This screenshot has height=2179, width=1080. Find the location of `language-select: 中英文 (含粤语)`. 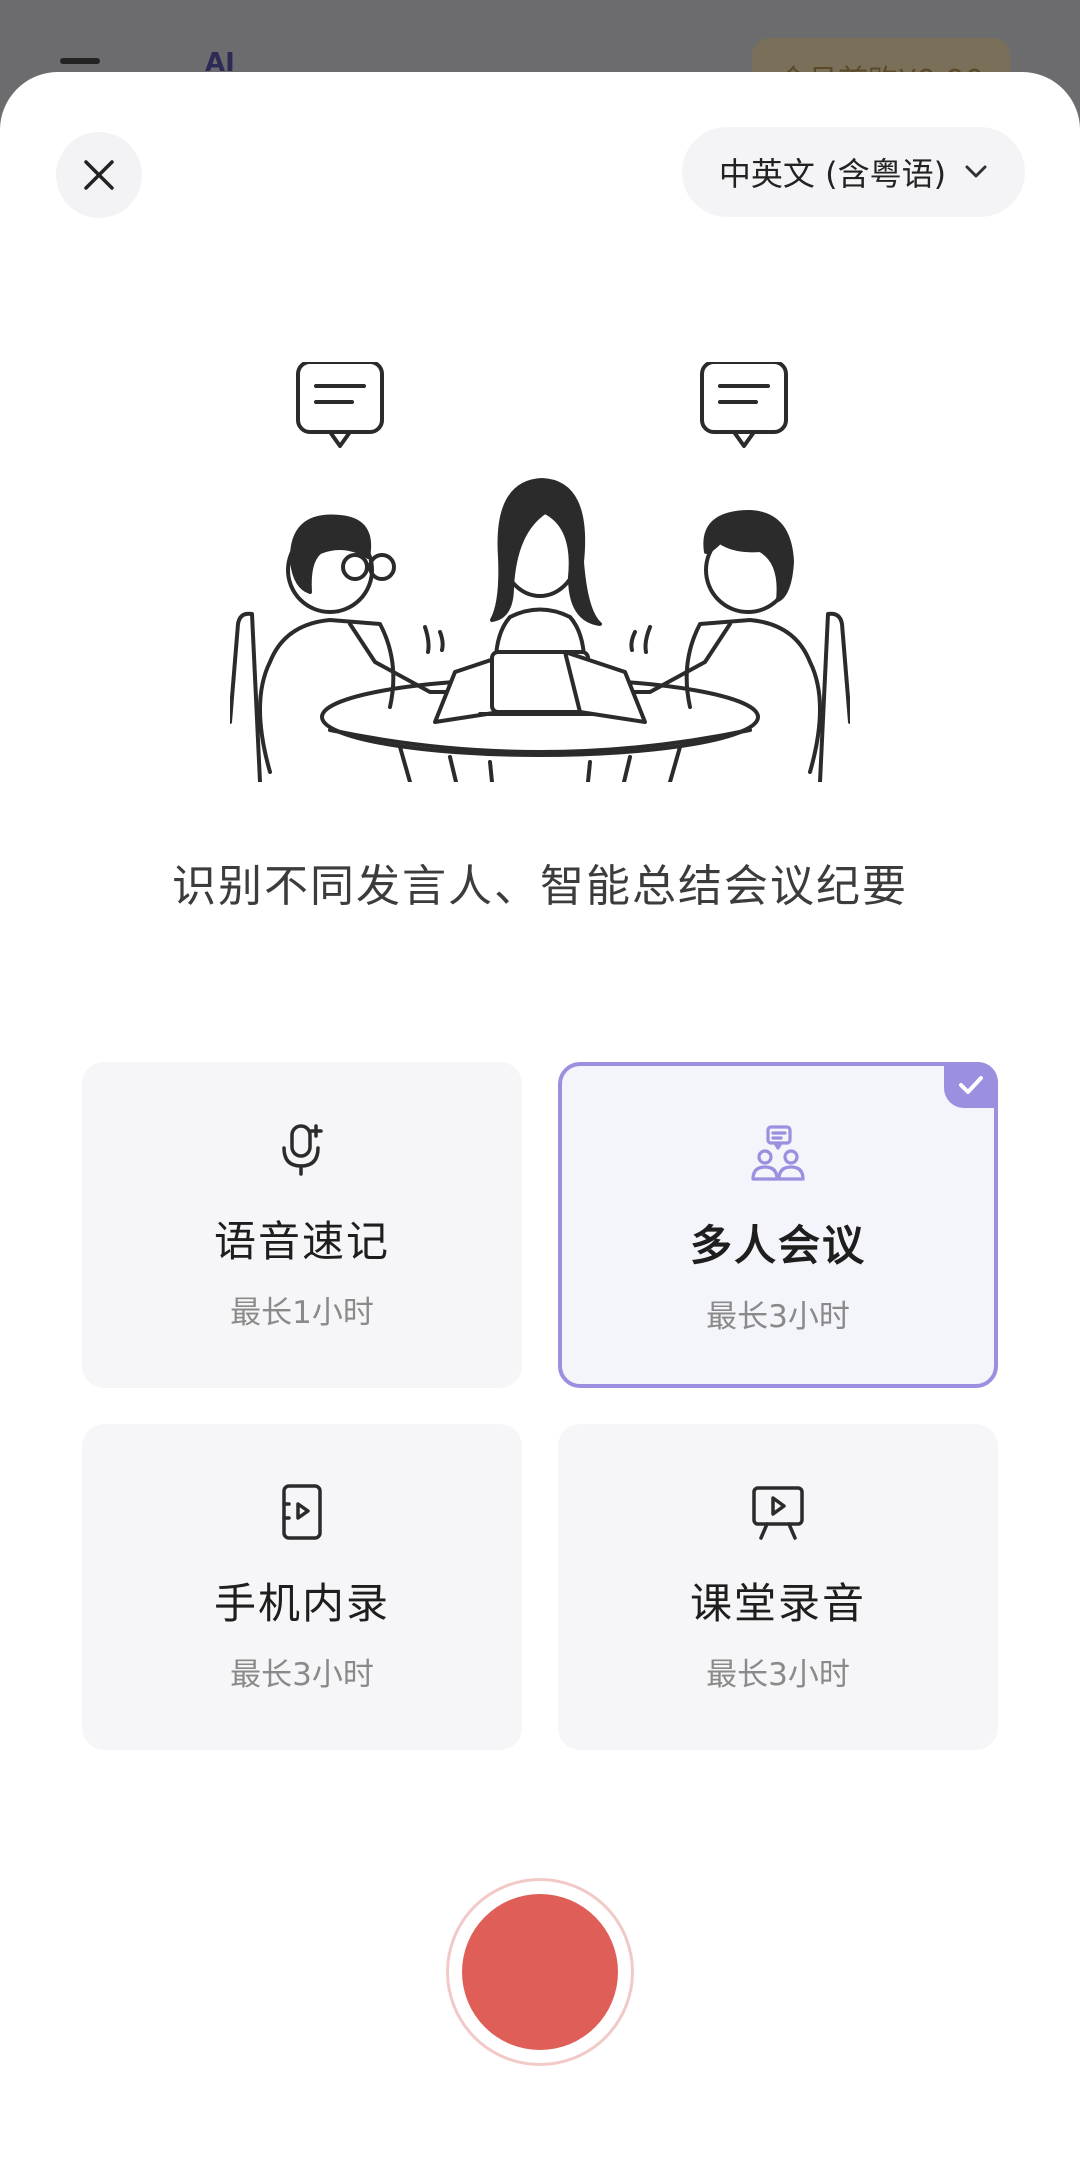

language-select: 中英文 (含粤语) is located at coordinates (853, 172).